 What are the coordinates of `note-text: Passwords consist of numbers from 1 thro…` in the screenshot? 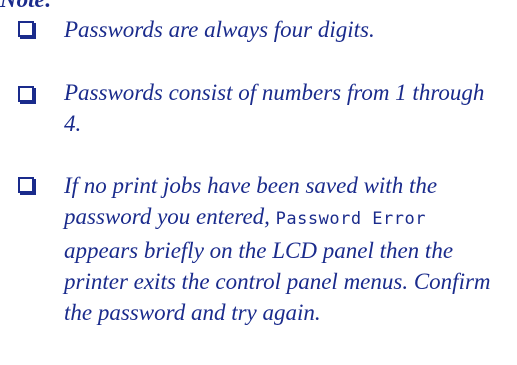 It's located at (274, 108).